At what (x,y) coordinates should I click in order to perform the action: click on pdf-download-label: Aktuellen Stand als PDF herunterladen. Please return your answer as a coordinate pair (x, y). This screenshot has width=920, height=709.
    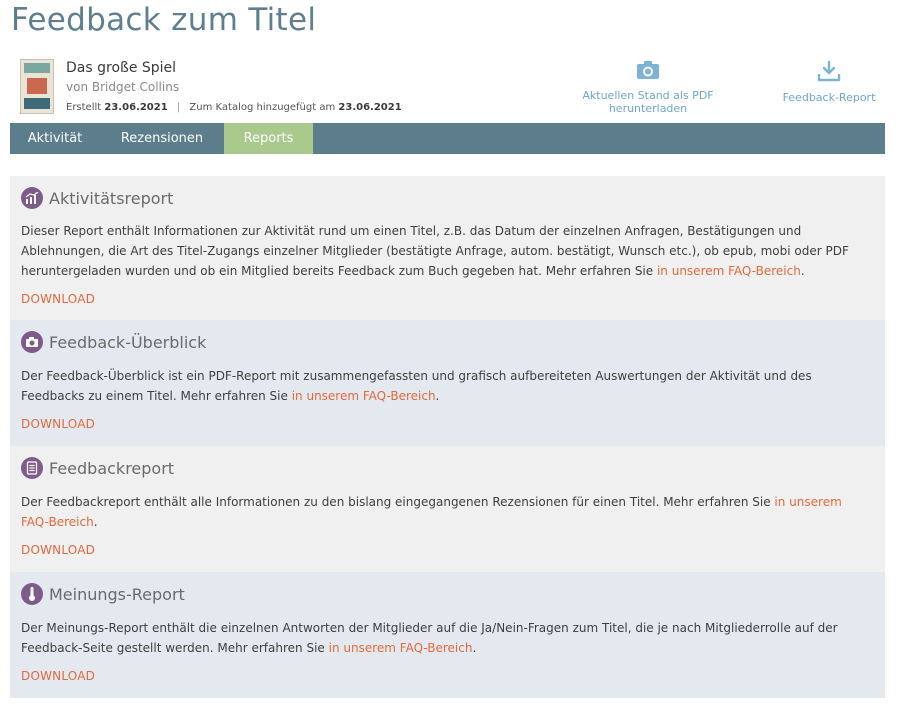
    Looking at the image, I should click on (648, 102).